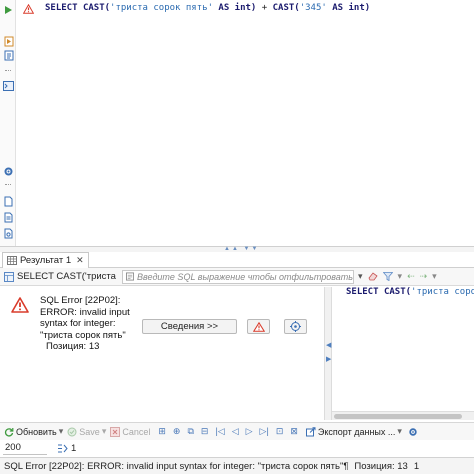 The height and width of the screenshot is (476, 474). What do you see at coordinates (237, 448) in the screenshot?
I see `fetch-size-bar: 200 1` at bounding box center [237, 448].